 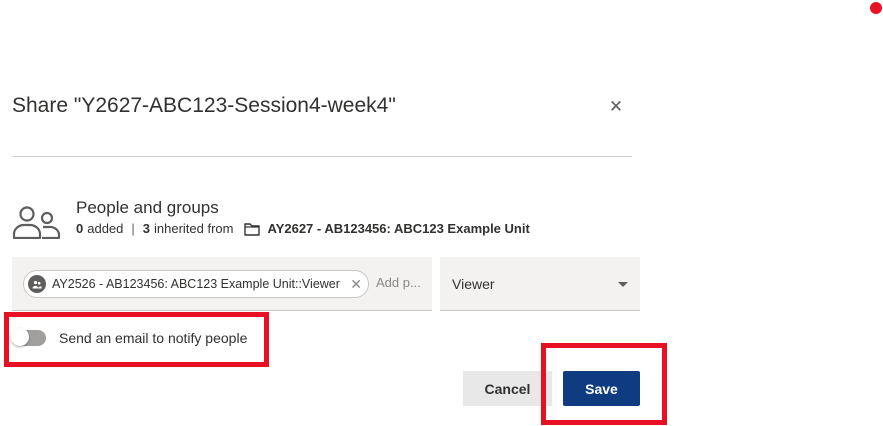 I want to click on notify-toggle, so click(x=28, y=337).